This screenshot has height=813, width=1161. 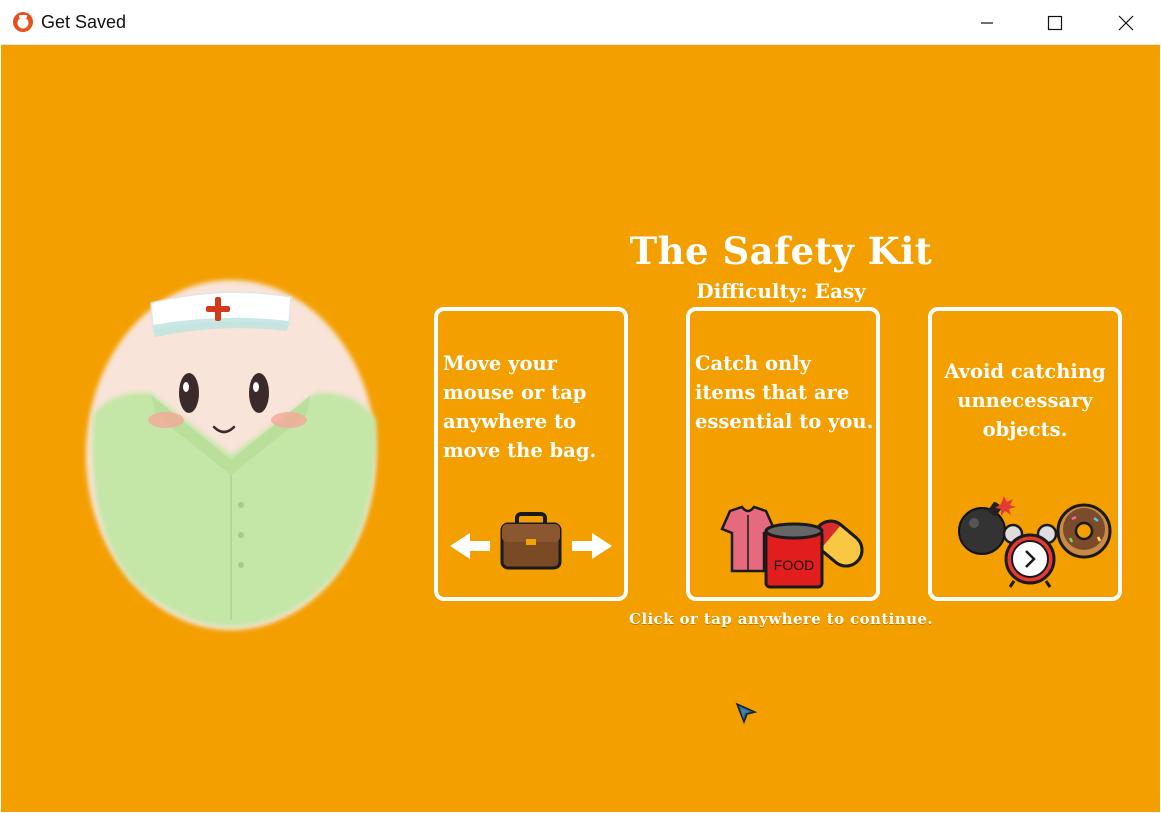 What do you see at coordinates (1030, 555) in the screenshot?
I see `alarm-clock-icon` at bounding box center [1030, 555].